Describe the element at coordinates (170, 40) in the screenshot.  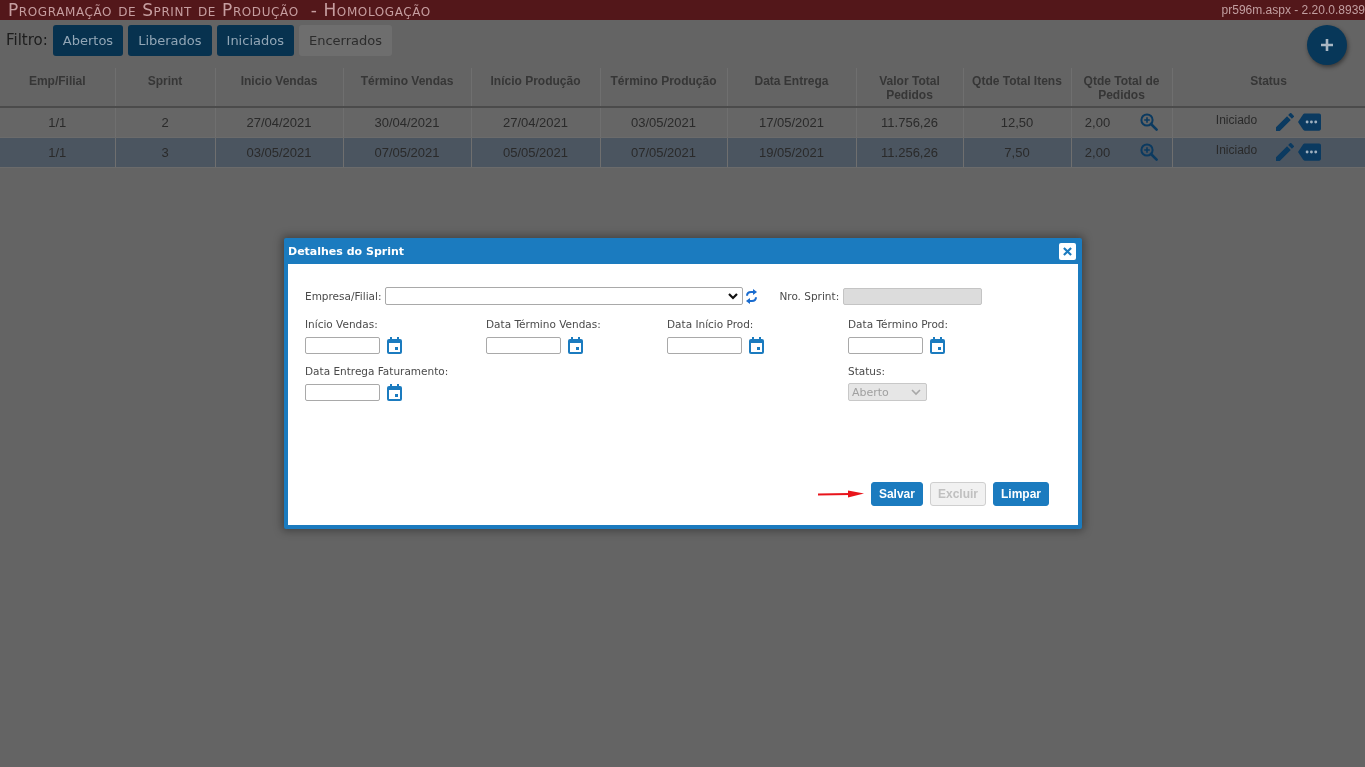
I see `filter-button: Liberados` at that location.